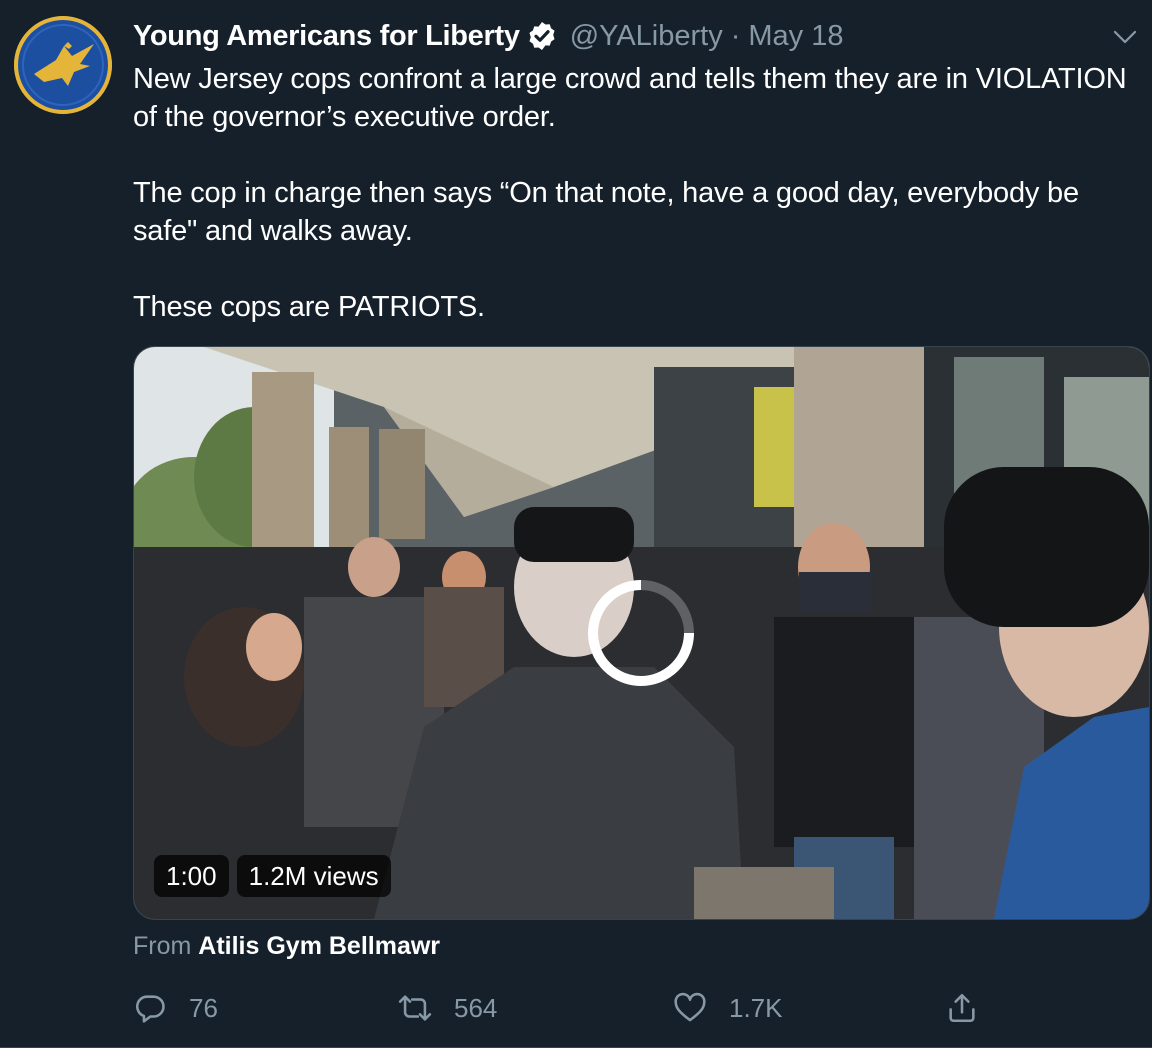 The width and height of the screenshot is (1152, 1048). I want to click on reply-count: 76, so click(203, 1007).